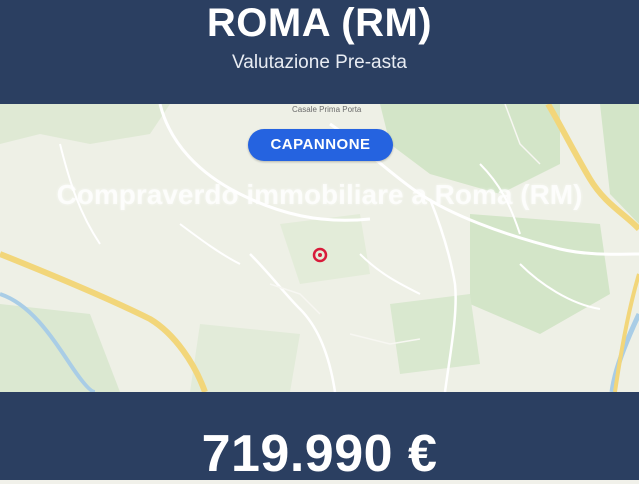 The width and height of the screenshot is (639, 484). I want to click on page-subtitle: Valutazione Pre-asta, so click(319, 62).